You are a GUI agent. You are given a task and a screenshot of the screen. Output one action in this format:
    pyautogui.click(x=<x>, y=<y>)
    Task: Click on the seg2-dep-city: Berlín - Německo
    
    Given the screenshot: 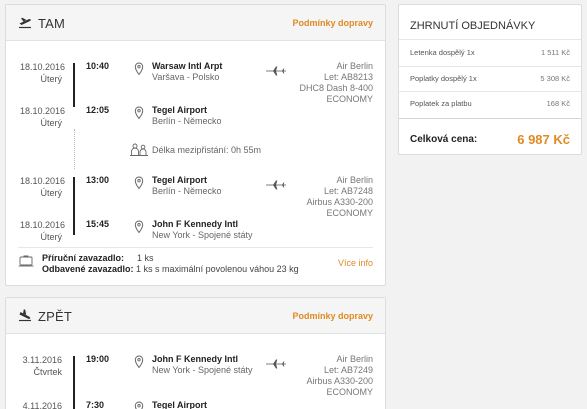 What is the action you would take?
    pyautogui.click(x=187, y=191)
    